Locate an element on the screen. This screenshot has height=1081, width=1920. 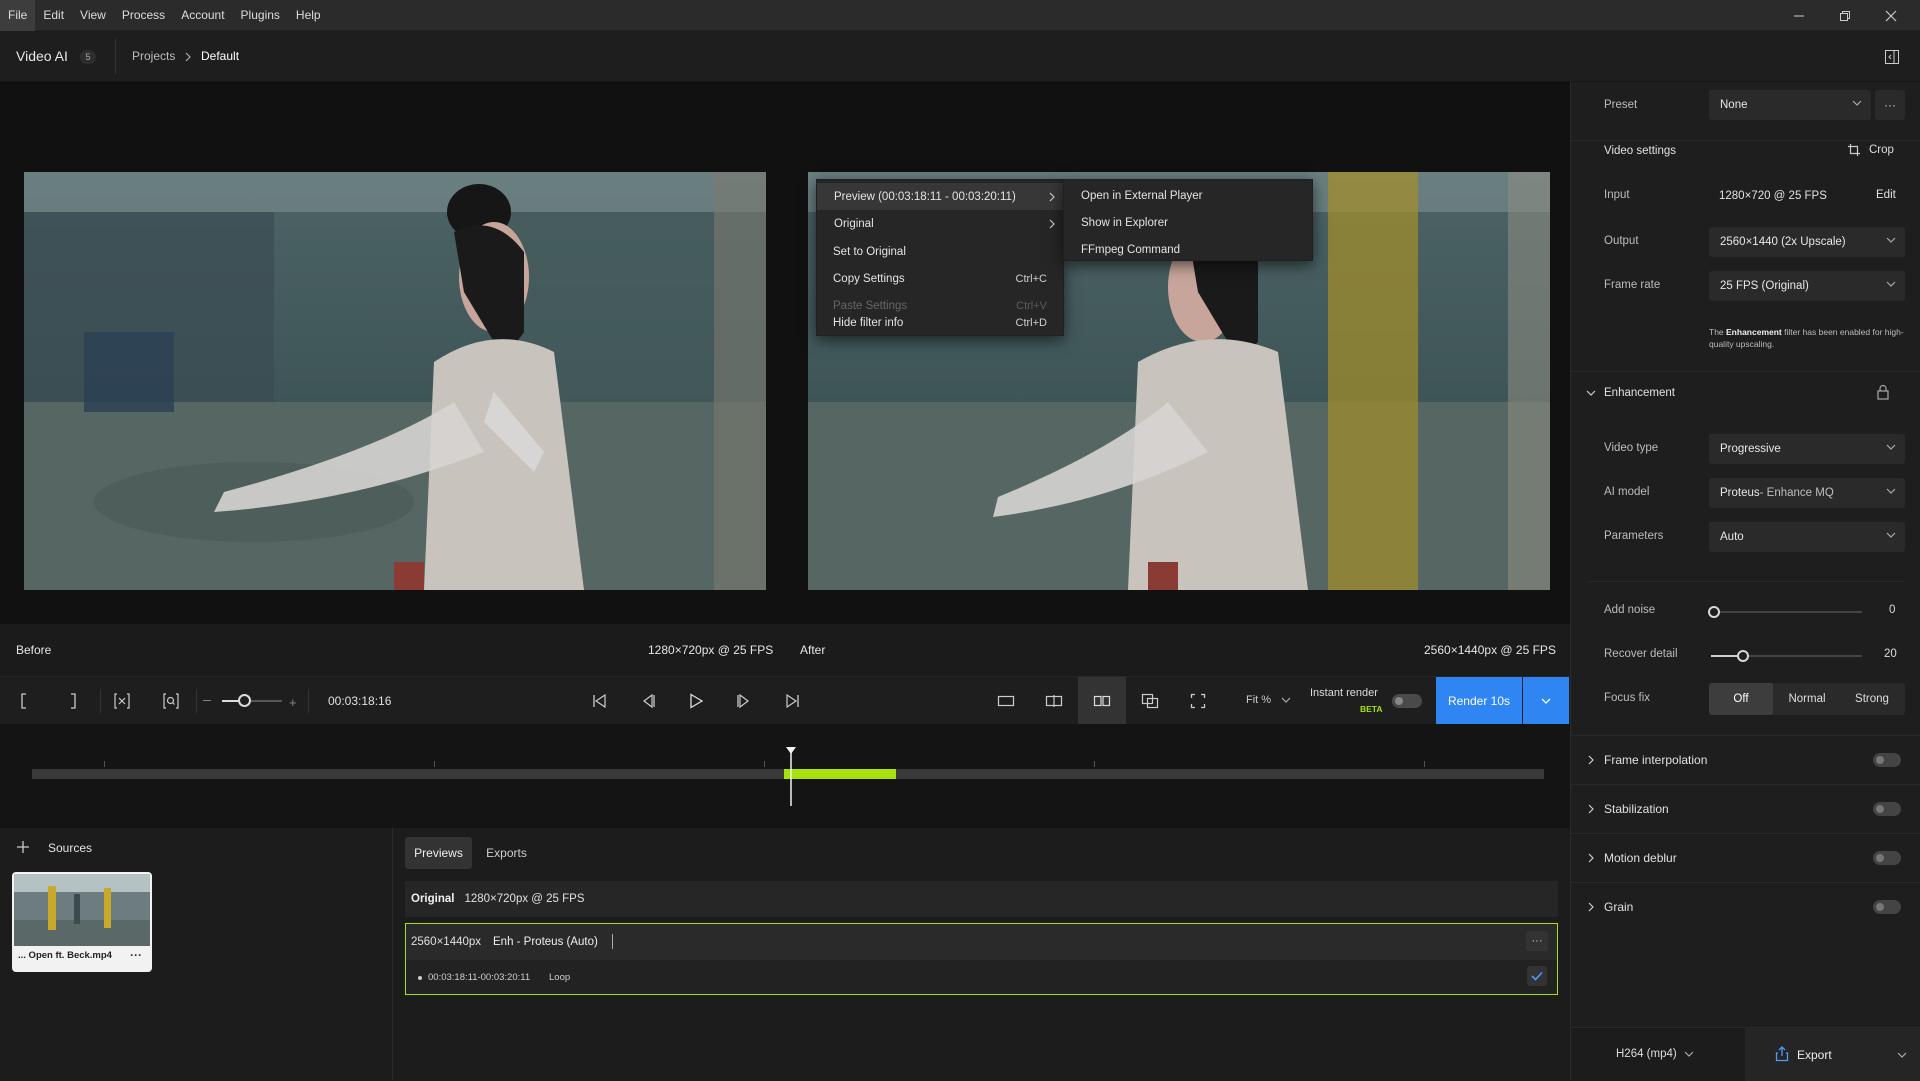
output-dropdown: 2560×1440 (2x Upscale) is located at coordinates (1807, 242).